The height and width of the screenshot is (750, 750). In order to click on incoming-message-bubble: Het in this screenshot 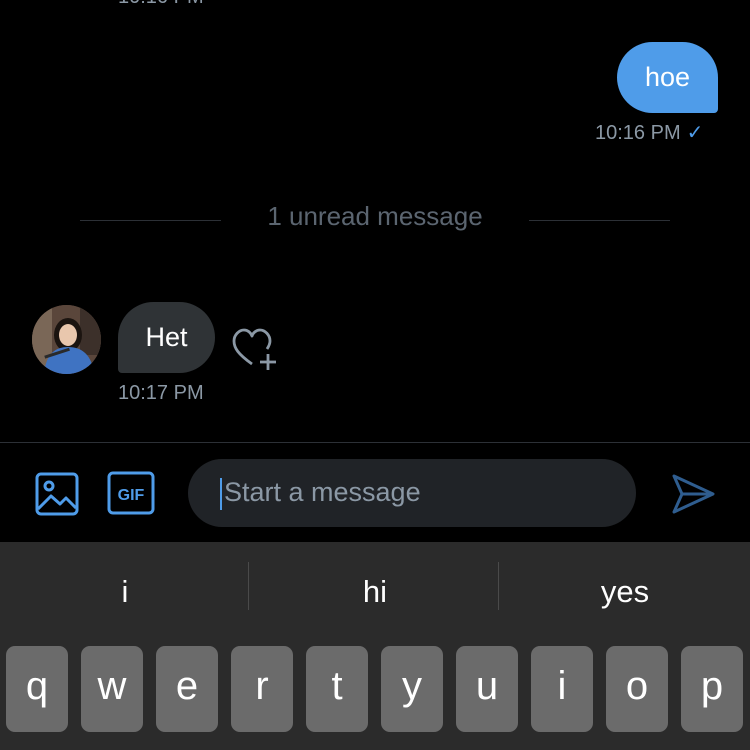, I will do `click(166, 337)`.